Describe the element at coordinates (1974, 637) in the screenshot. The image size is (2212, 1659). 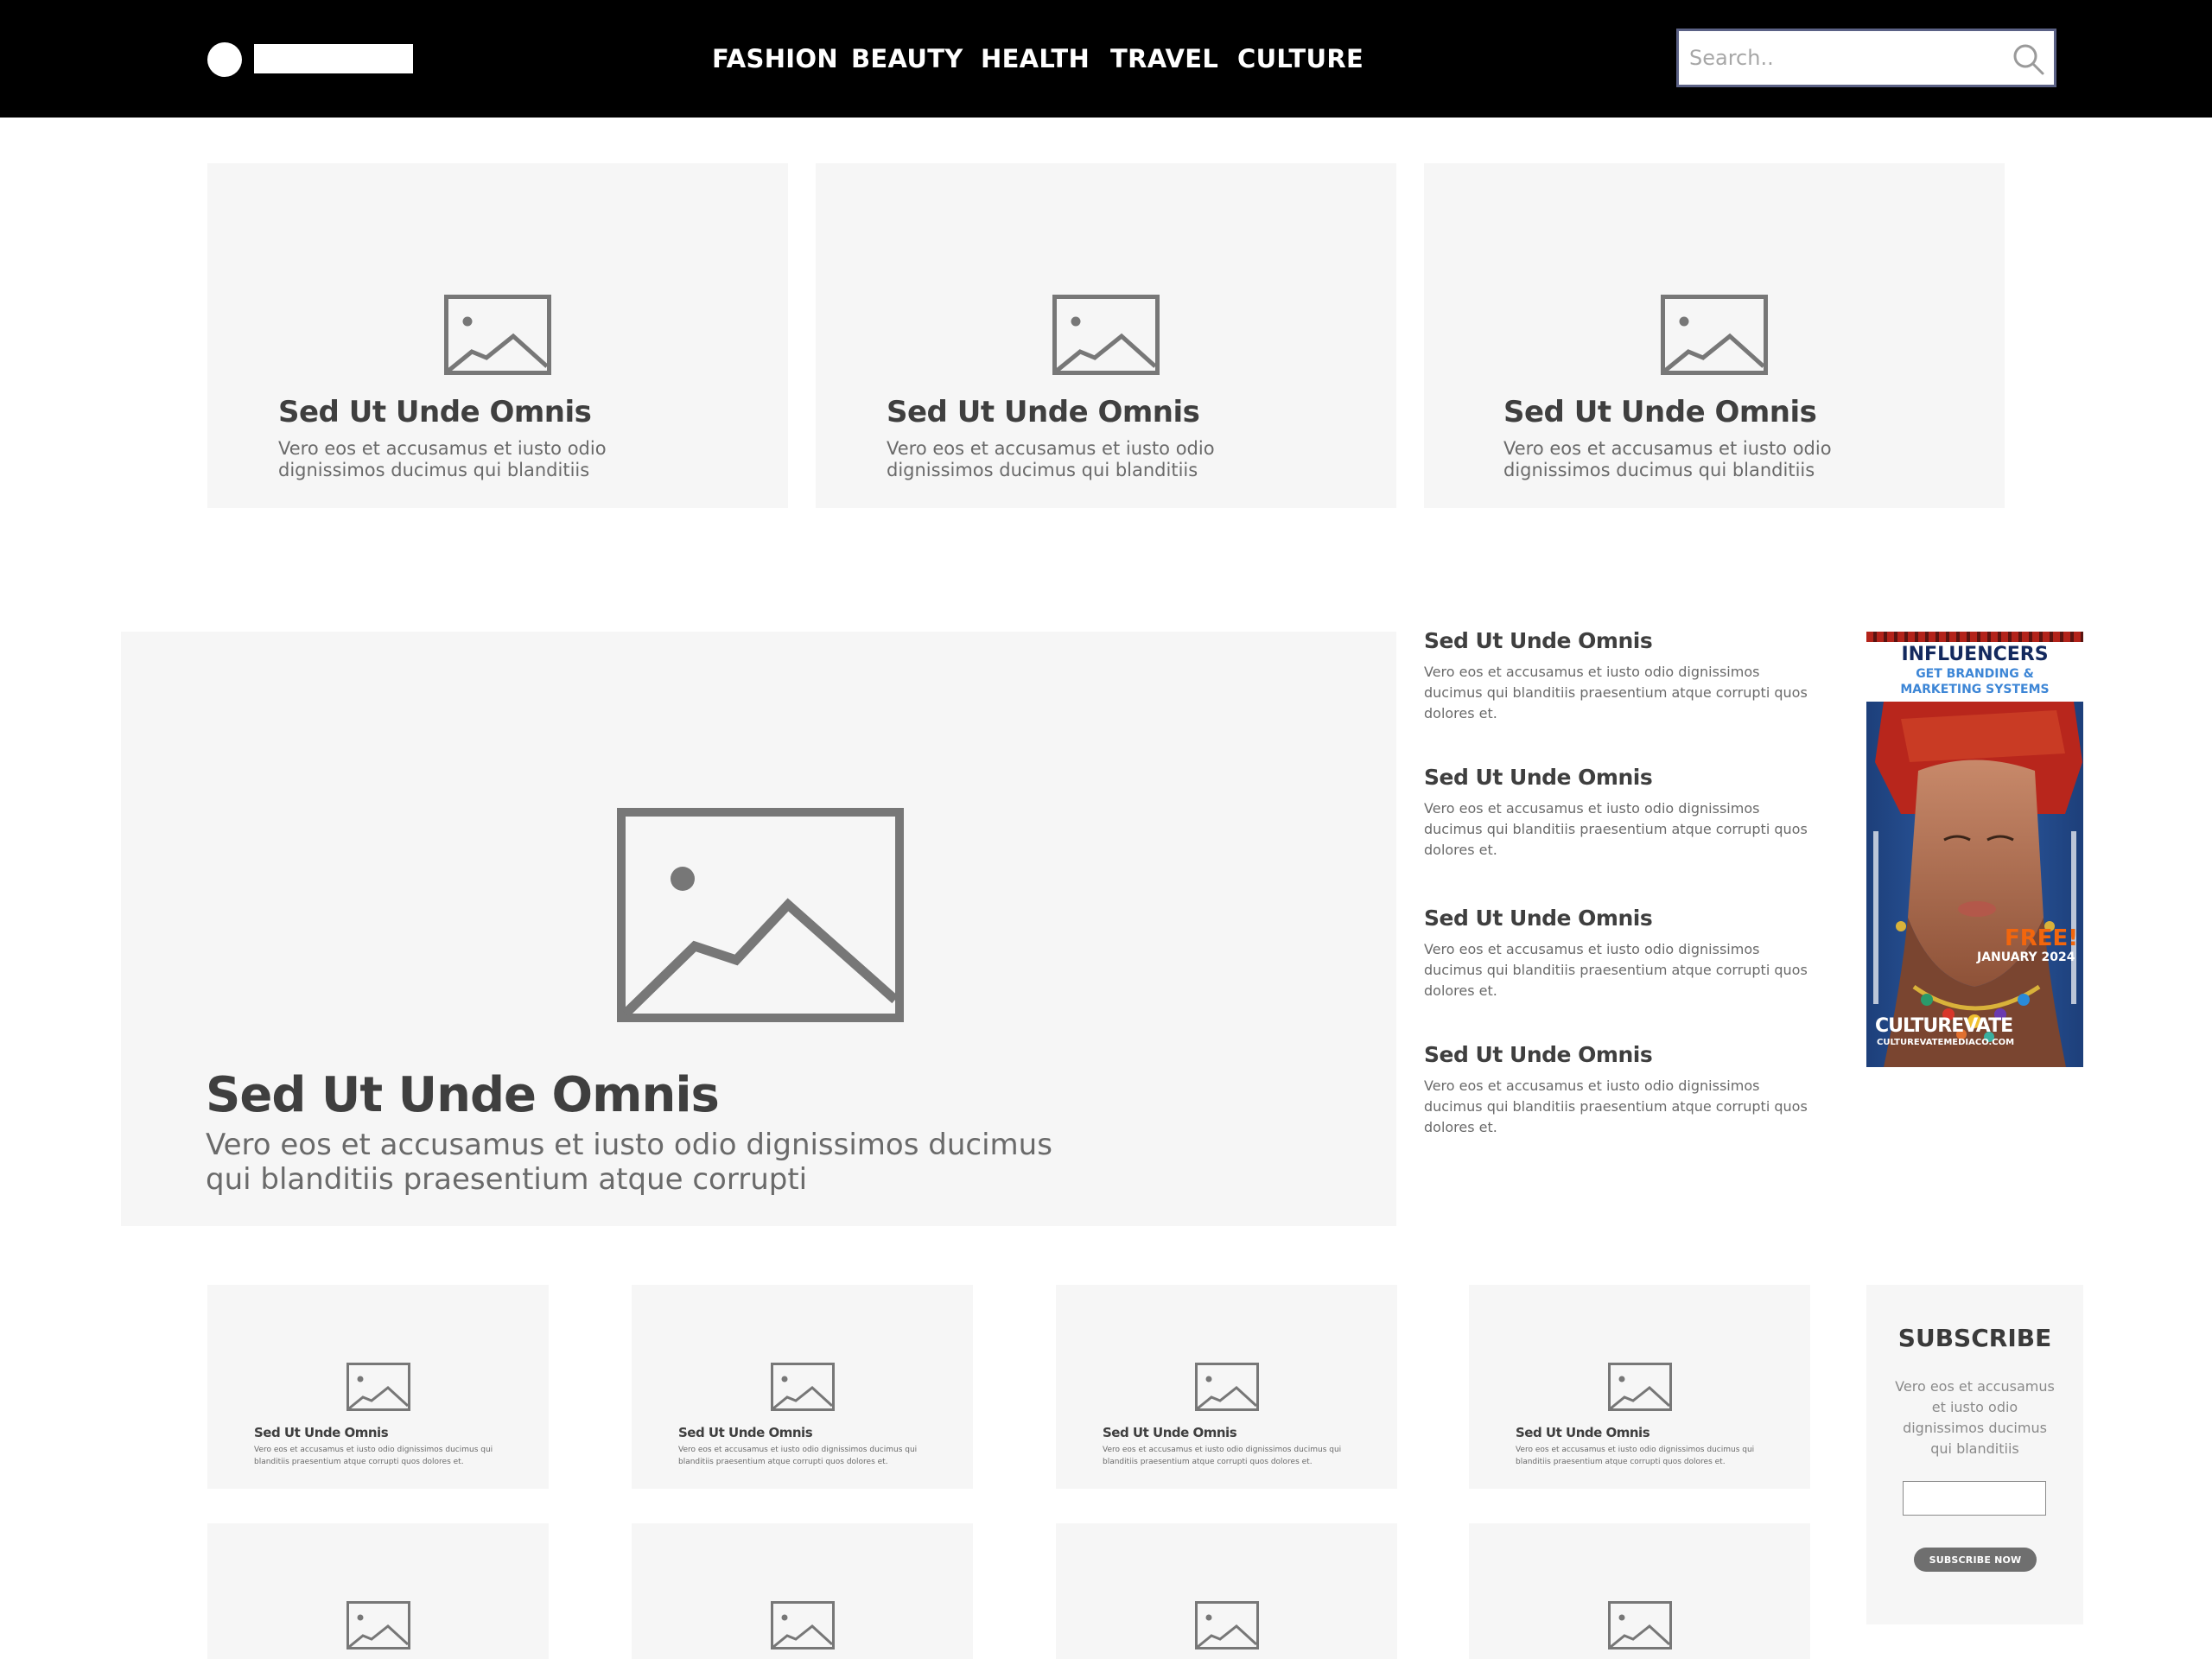
I see `ad-banner-strip` at that location.